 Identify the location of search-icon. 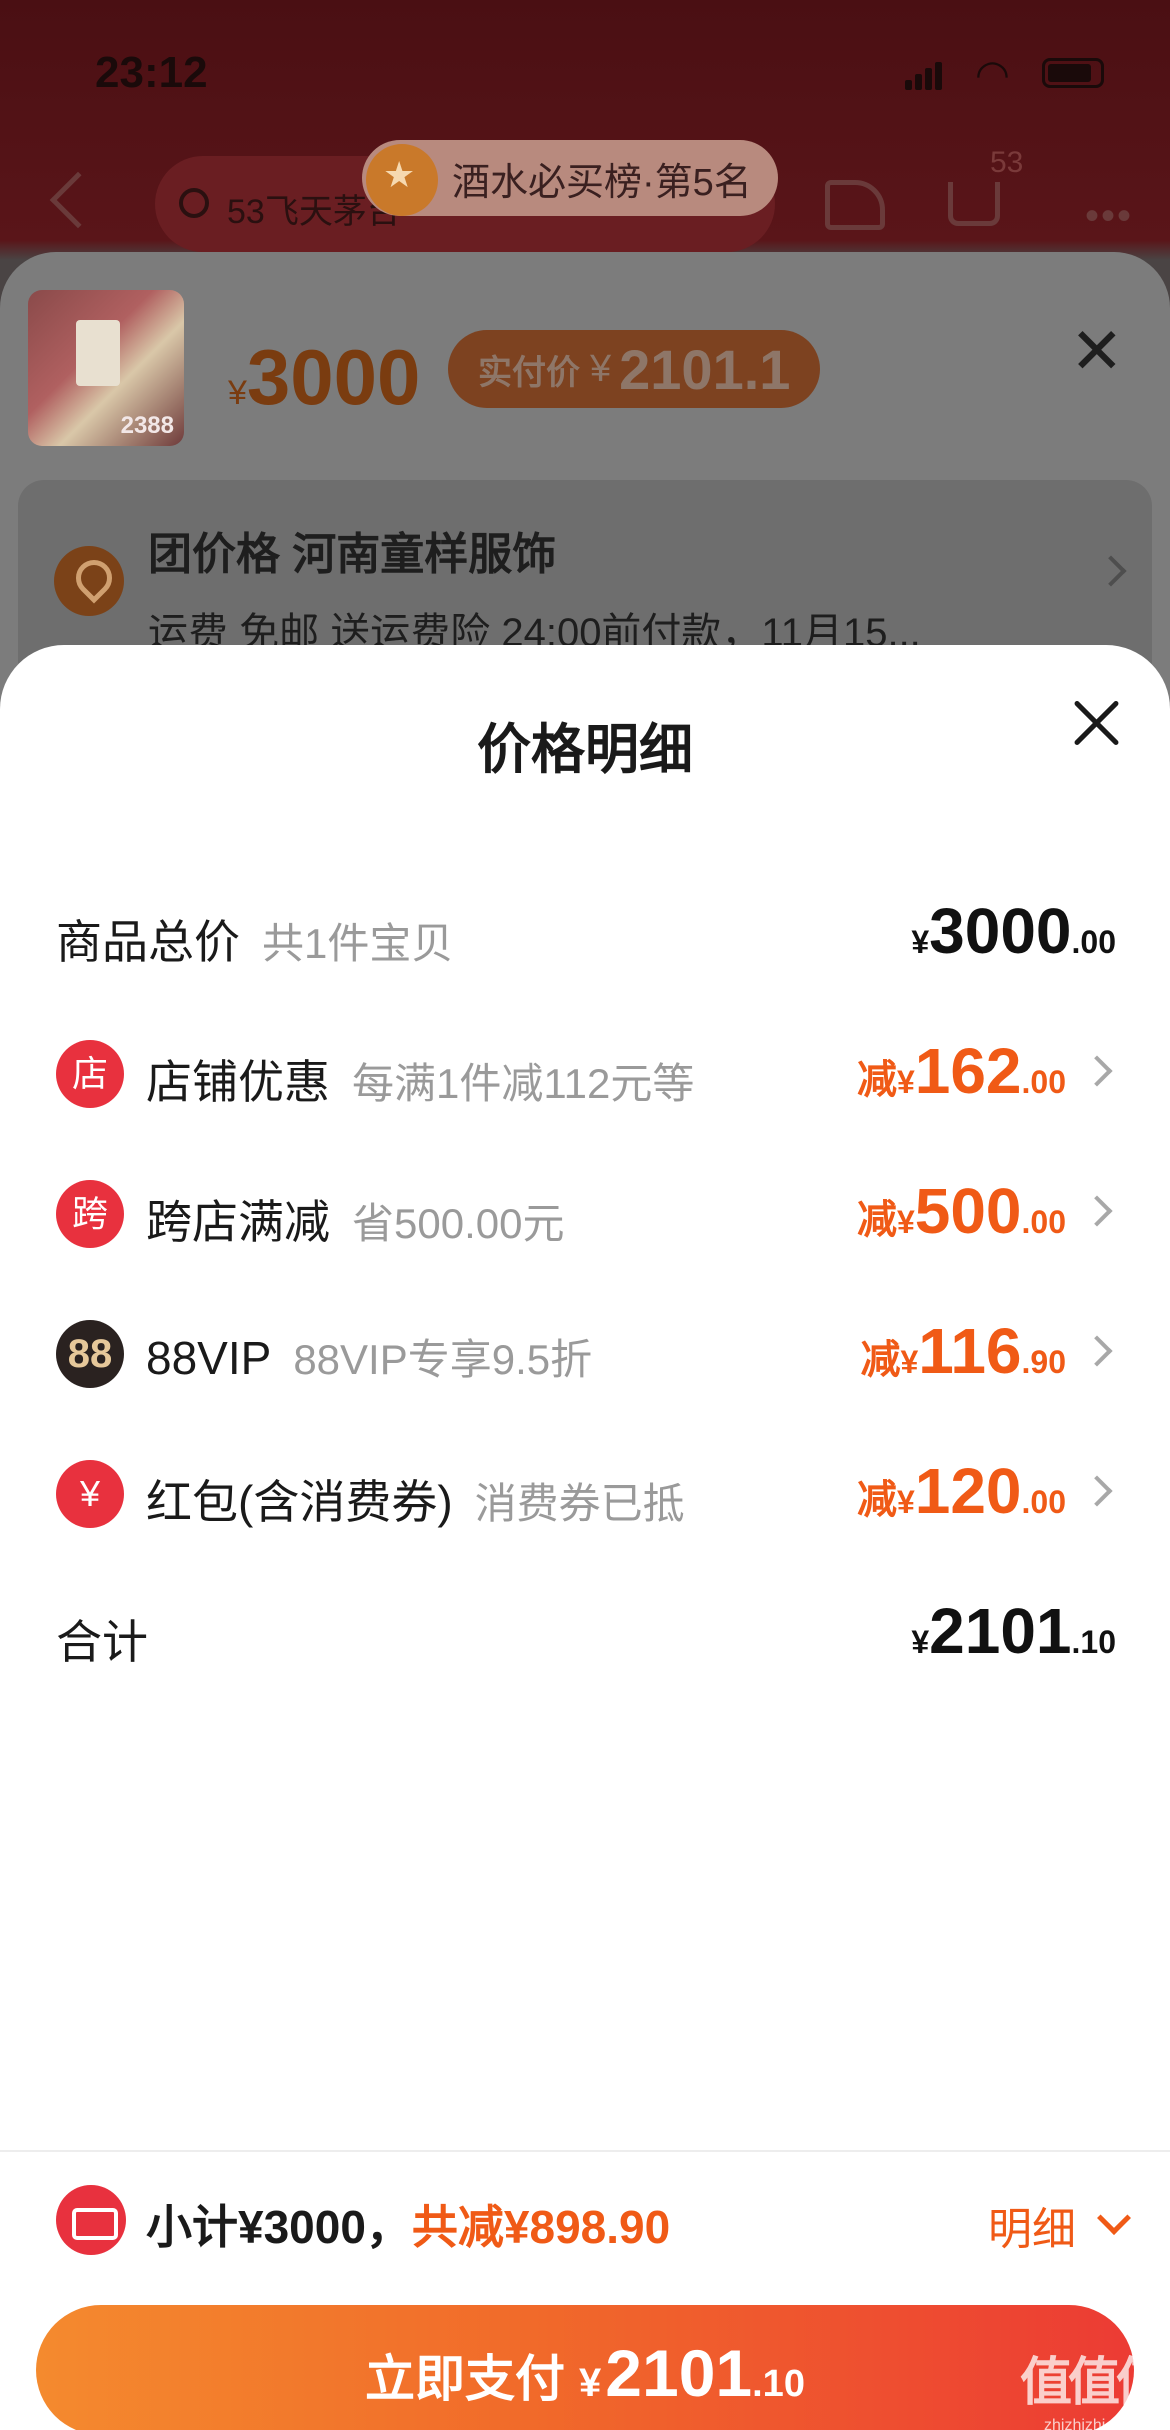
(194, 203).